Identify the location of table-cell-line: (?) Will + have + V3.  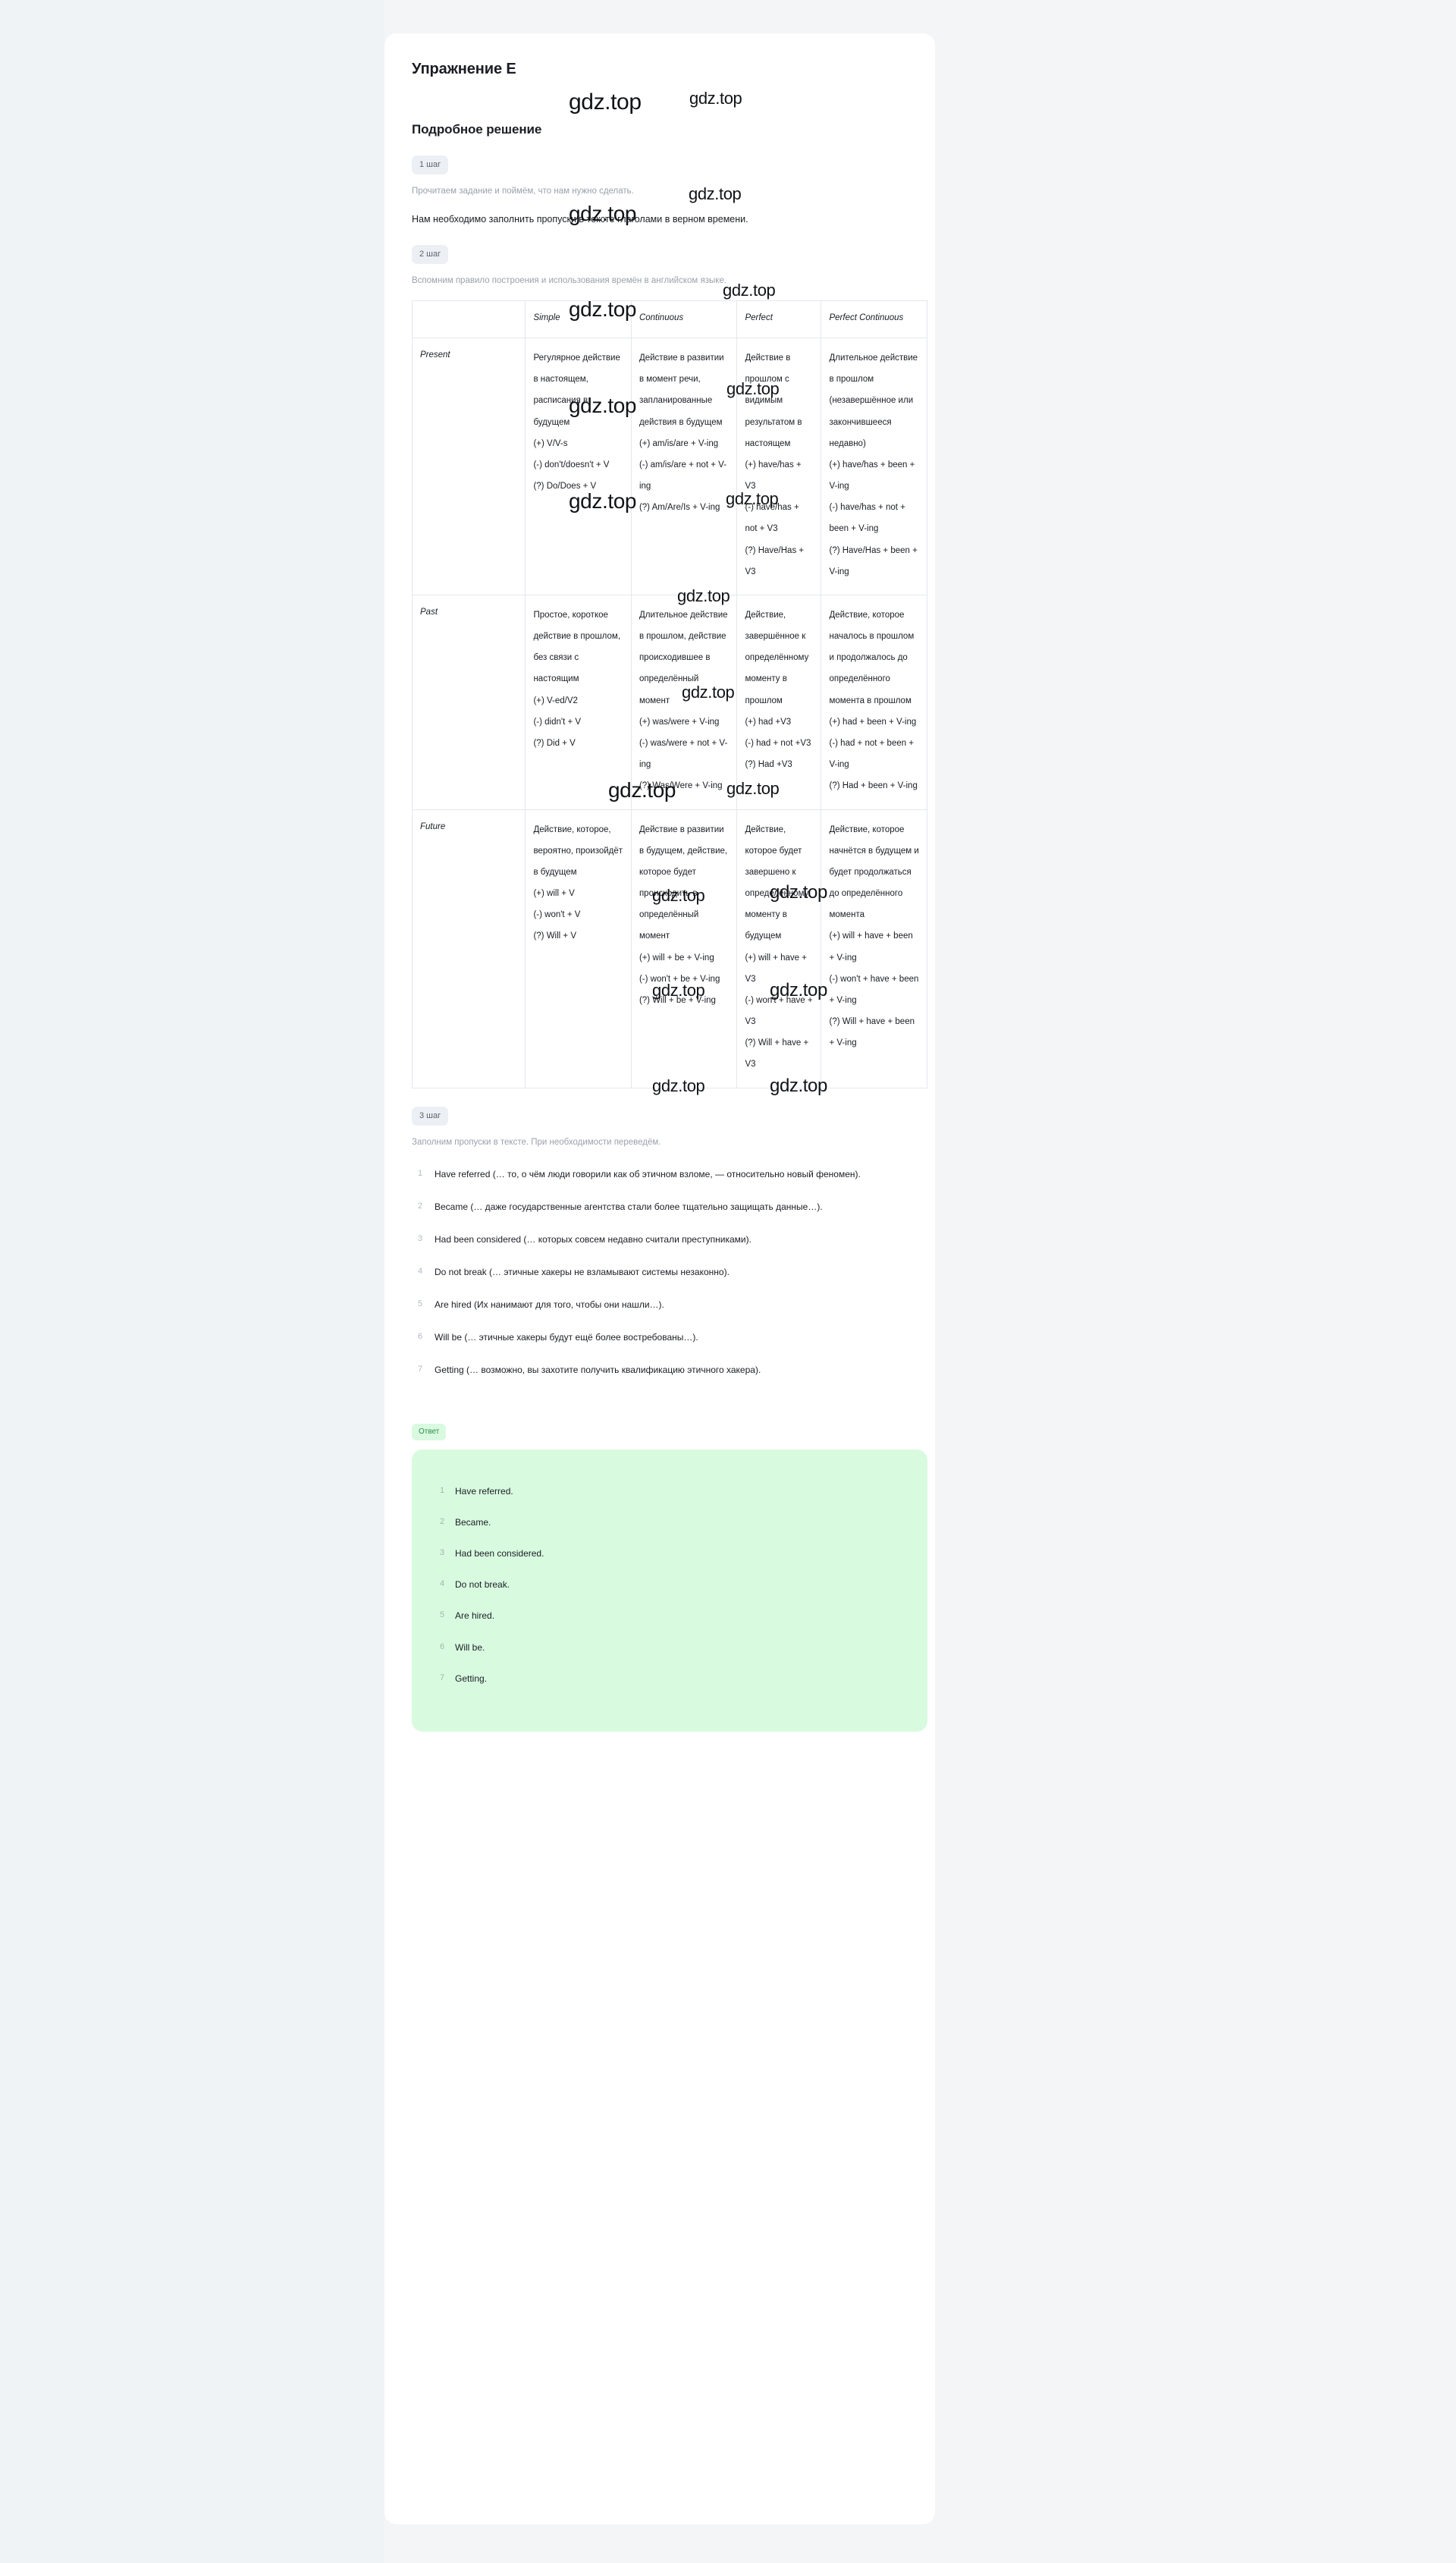
(777, 1054).